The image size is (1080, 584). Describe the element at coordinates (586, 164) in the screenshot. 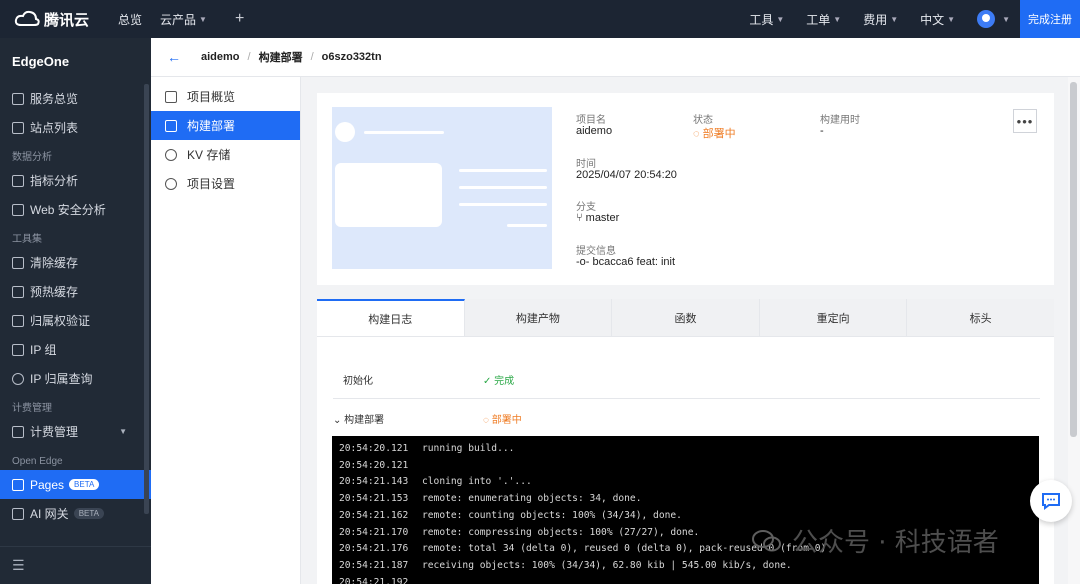

I see `time-label: 时间` at that location.